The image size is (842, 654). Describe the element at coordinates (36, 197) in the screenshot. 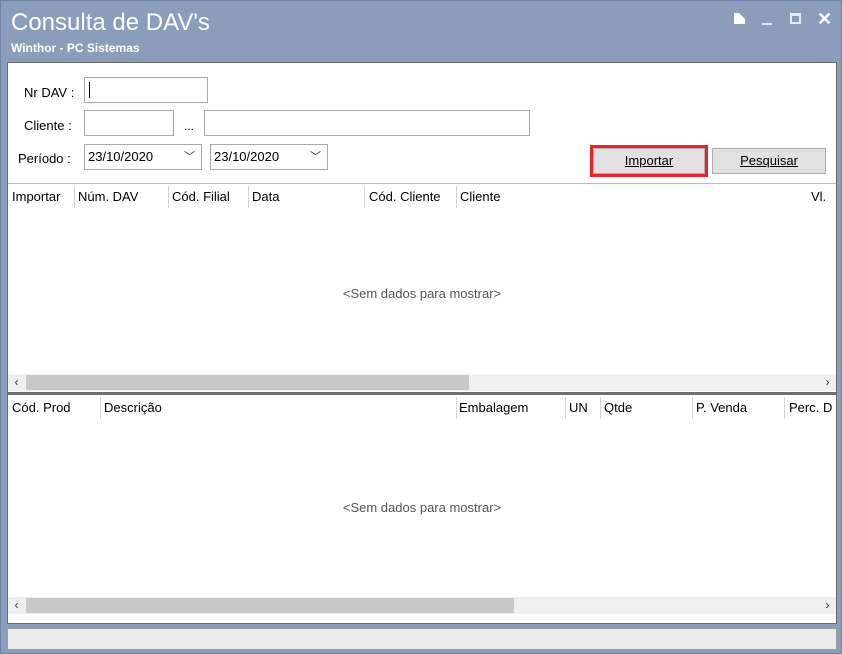

I see `column-header: Importar` at that location.